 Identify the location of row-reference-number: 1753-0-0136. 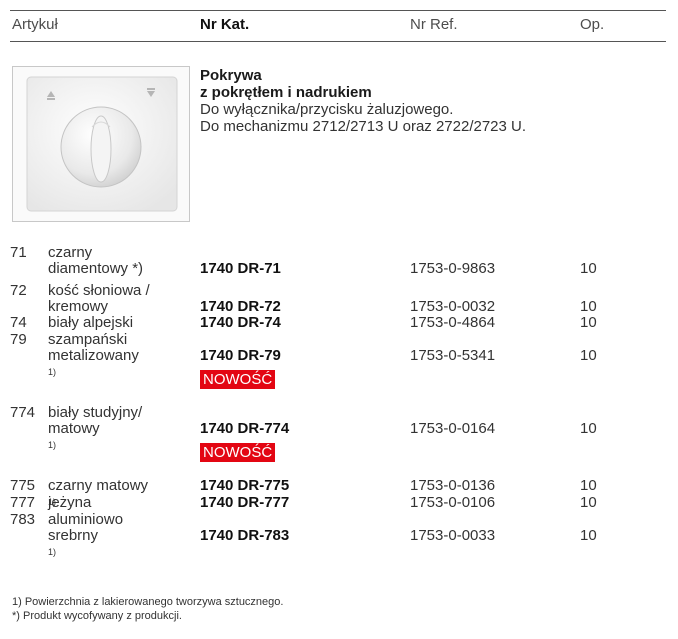
(453, 485).